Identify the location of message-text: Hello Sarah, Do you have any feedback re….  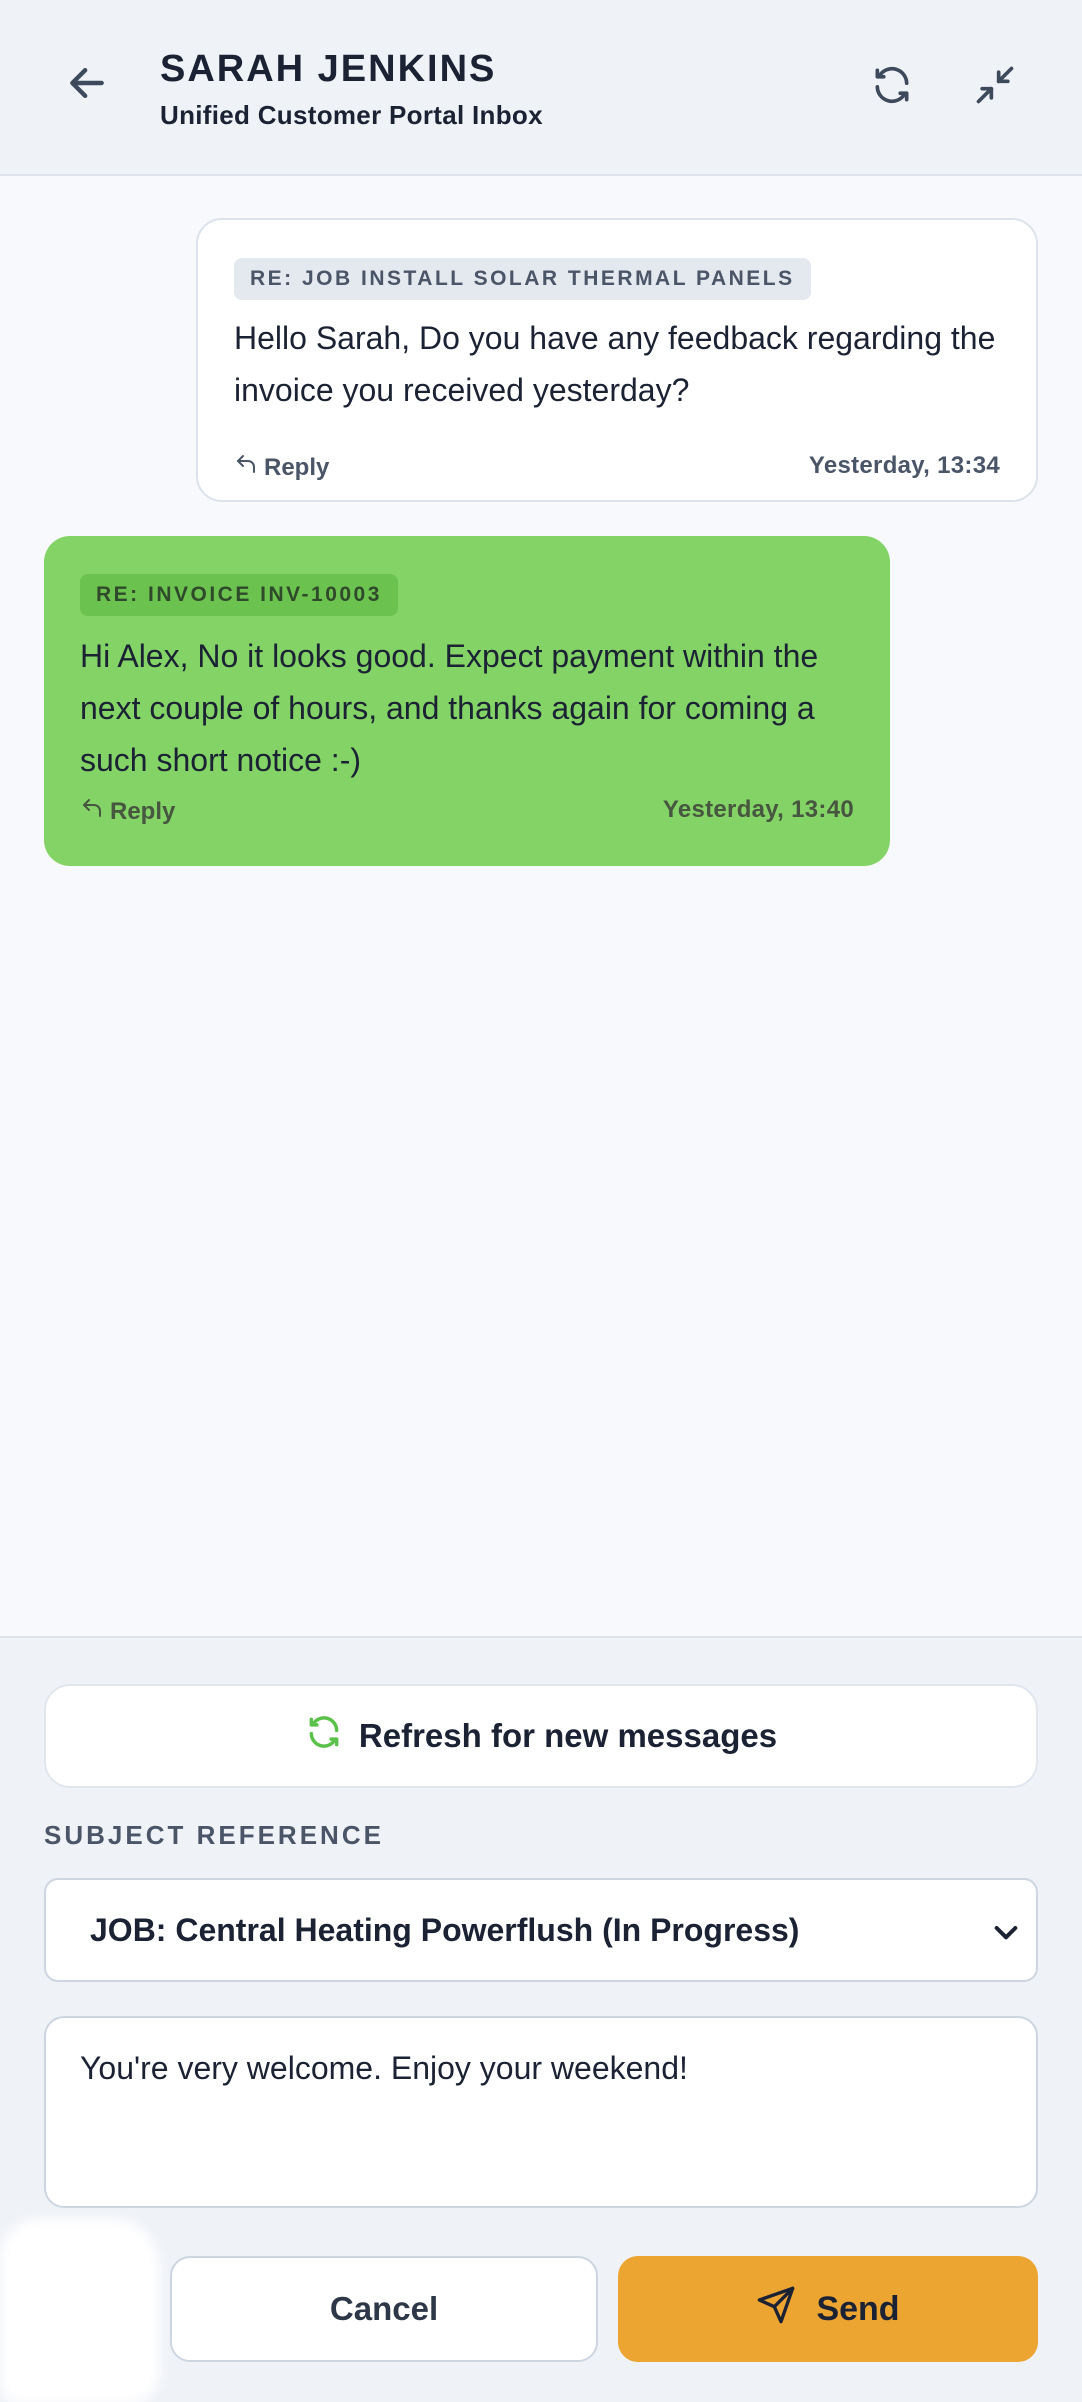
(615, 364).